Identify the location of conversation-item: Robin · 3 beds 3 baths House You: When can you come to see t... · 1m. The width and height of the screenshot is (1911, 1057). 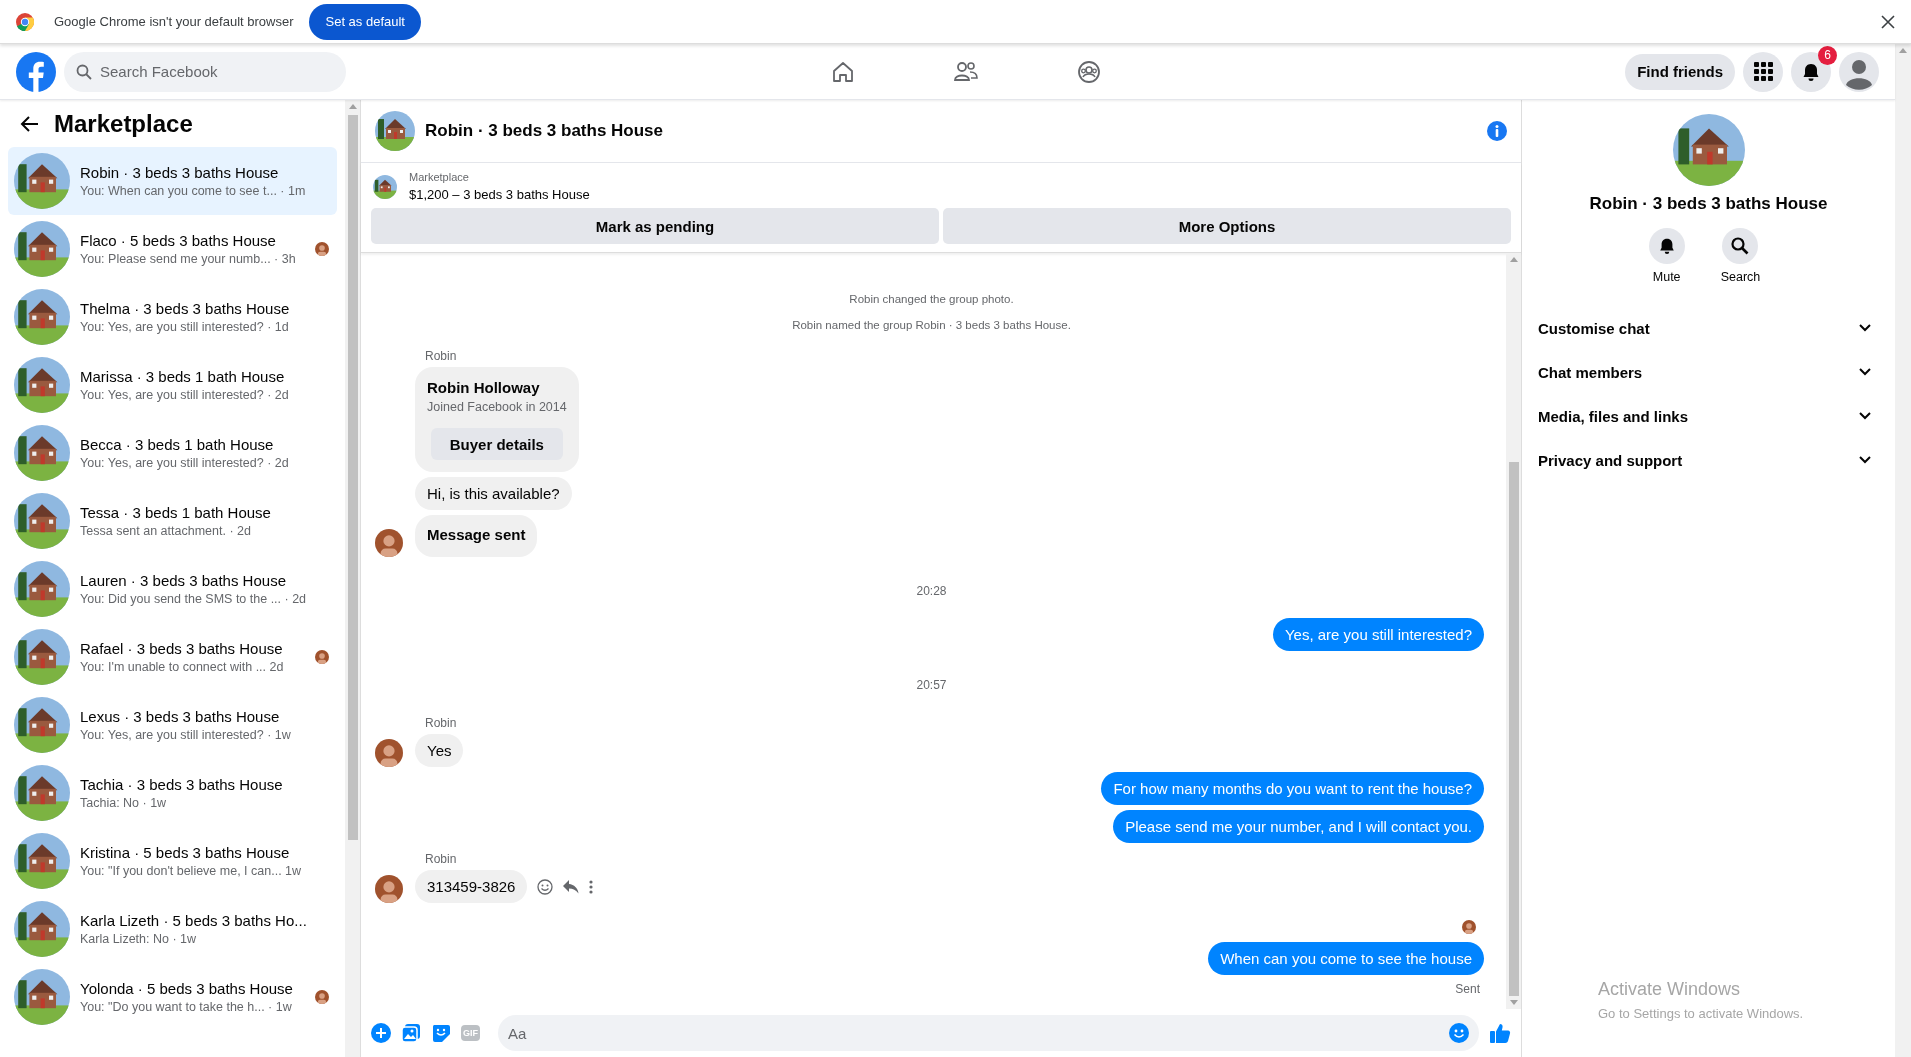
(172, 181).